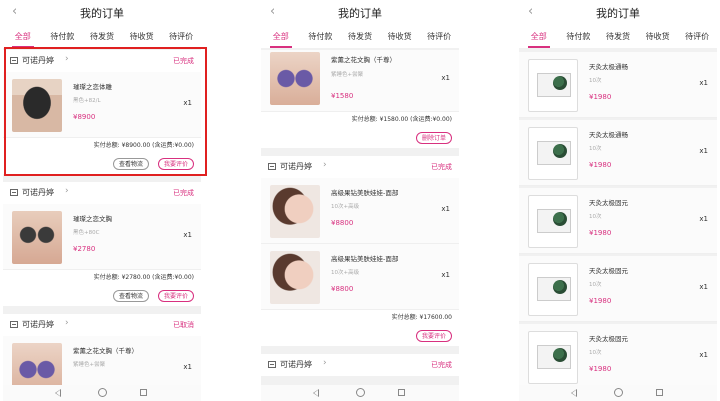 This screenshot has width=720, height=401. What do you see at coordinates (342, 96) in the screenshot?
I see `product-price: ¥1580` at bounding box center [342, 96].